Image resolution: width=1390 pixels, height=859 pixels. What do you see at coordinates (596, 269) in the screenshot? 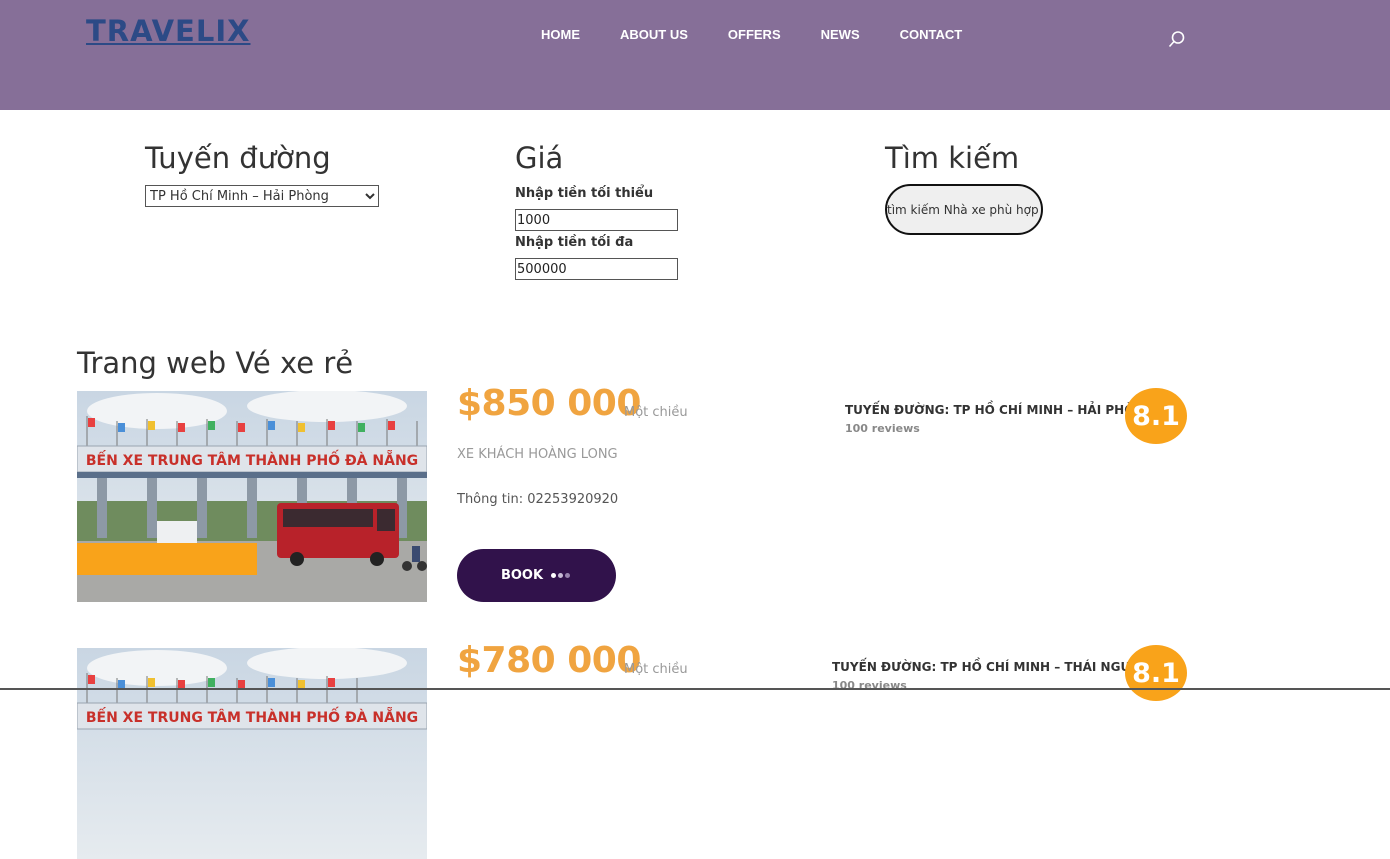
I see `max-price-input` at bounding box center [596, 269].